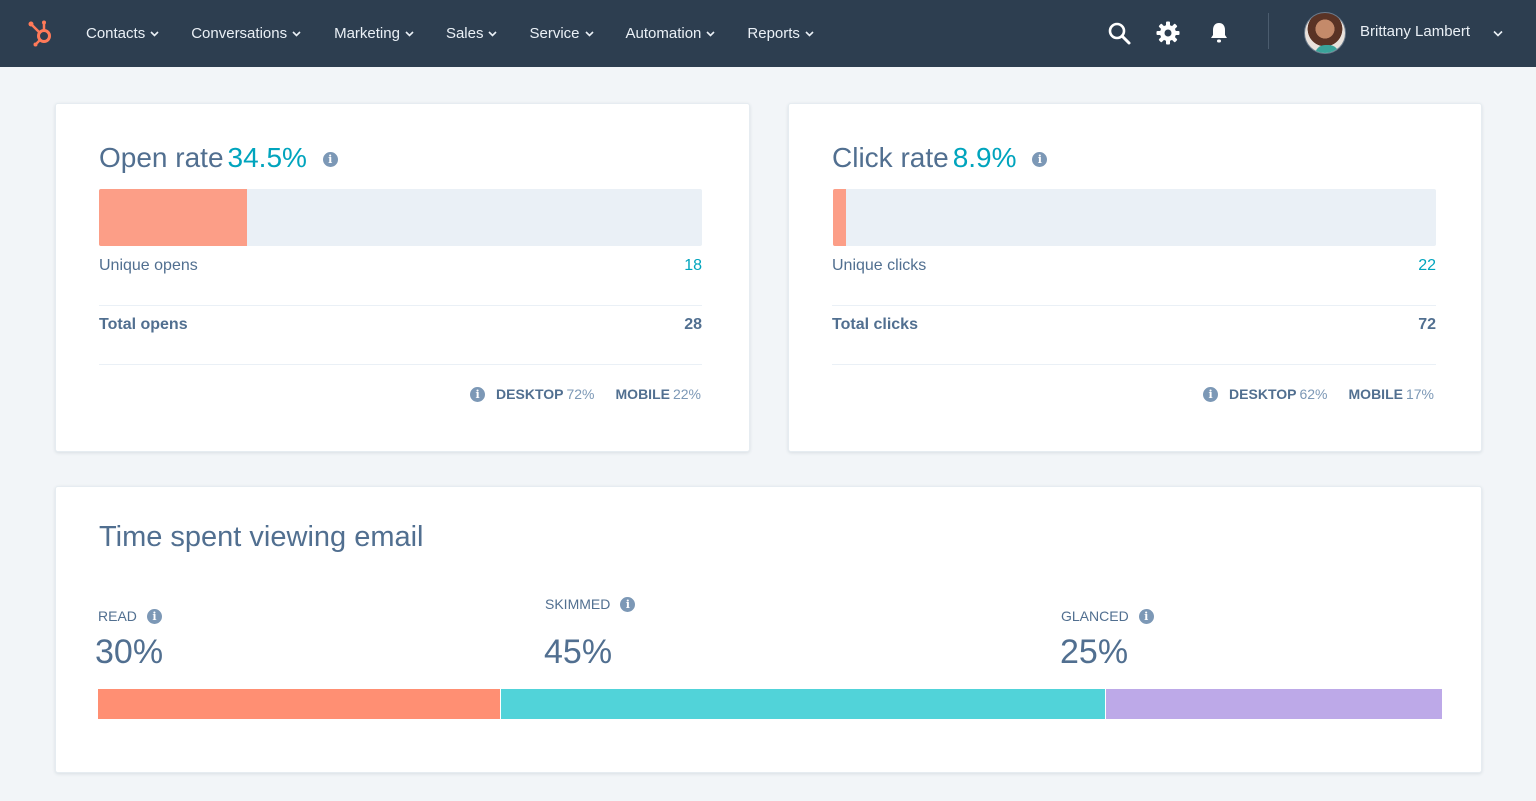 The height and width of the screenshot is (801, 1536). Describe the element at coordinates (1415, 31) in the screenshot. I see `user-name: Brittany Lambert` at that location.